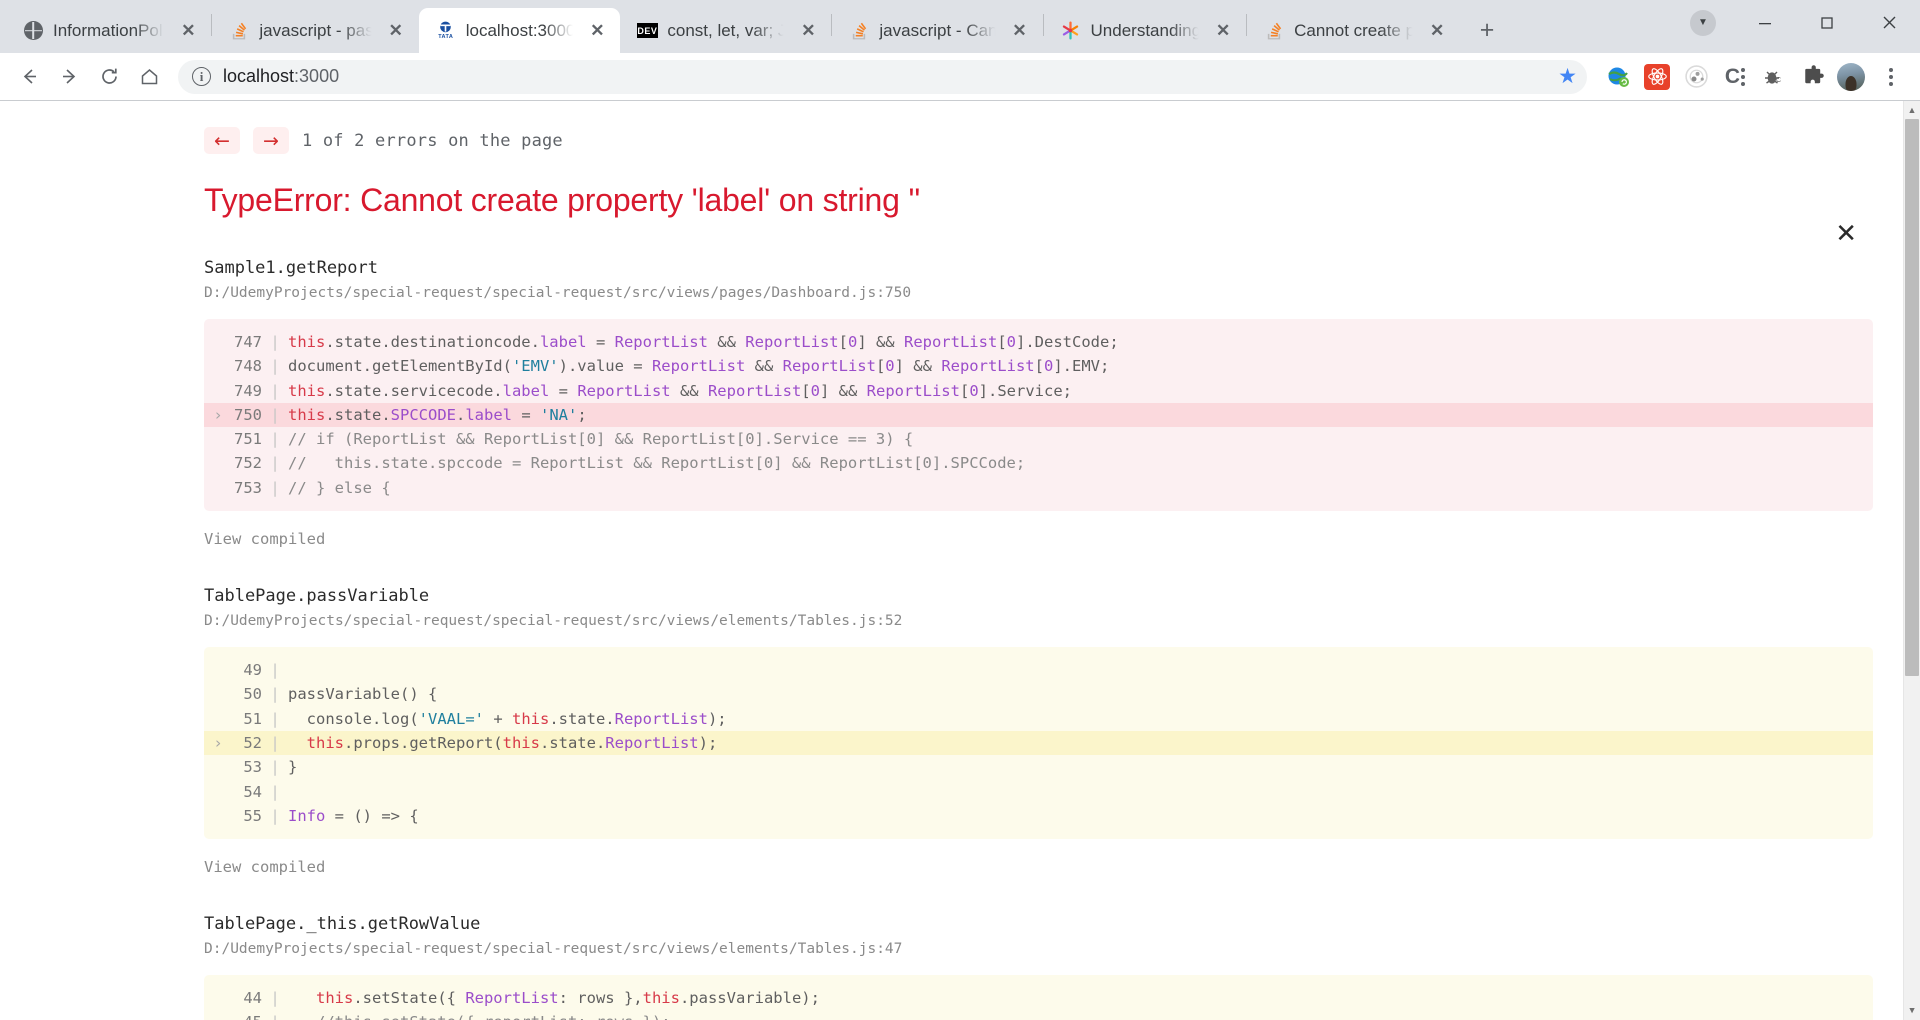 The height and width of the screenshot is (1020, 1920). Describe the element at coordinates (1038, 415) in the screenshot. I see `code-line: › 750 | this.state.SPCCODE.label = 'NA';` at that location.